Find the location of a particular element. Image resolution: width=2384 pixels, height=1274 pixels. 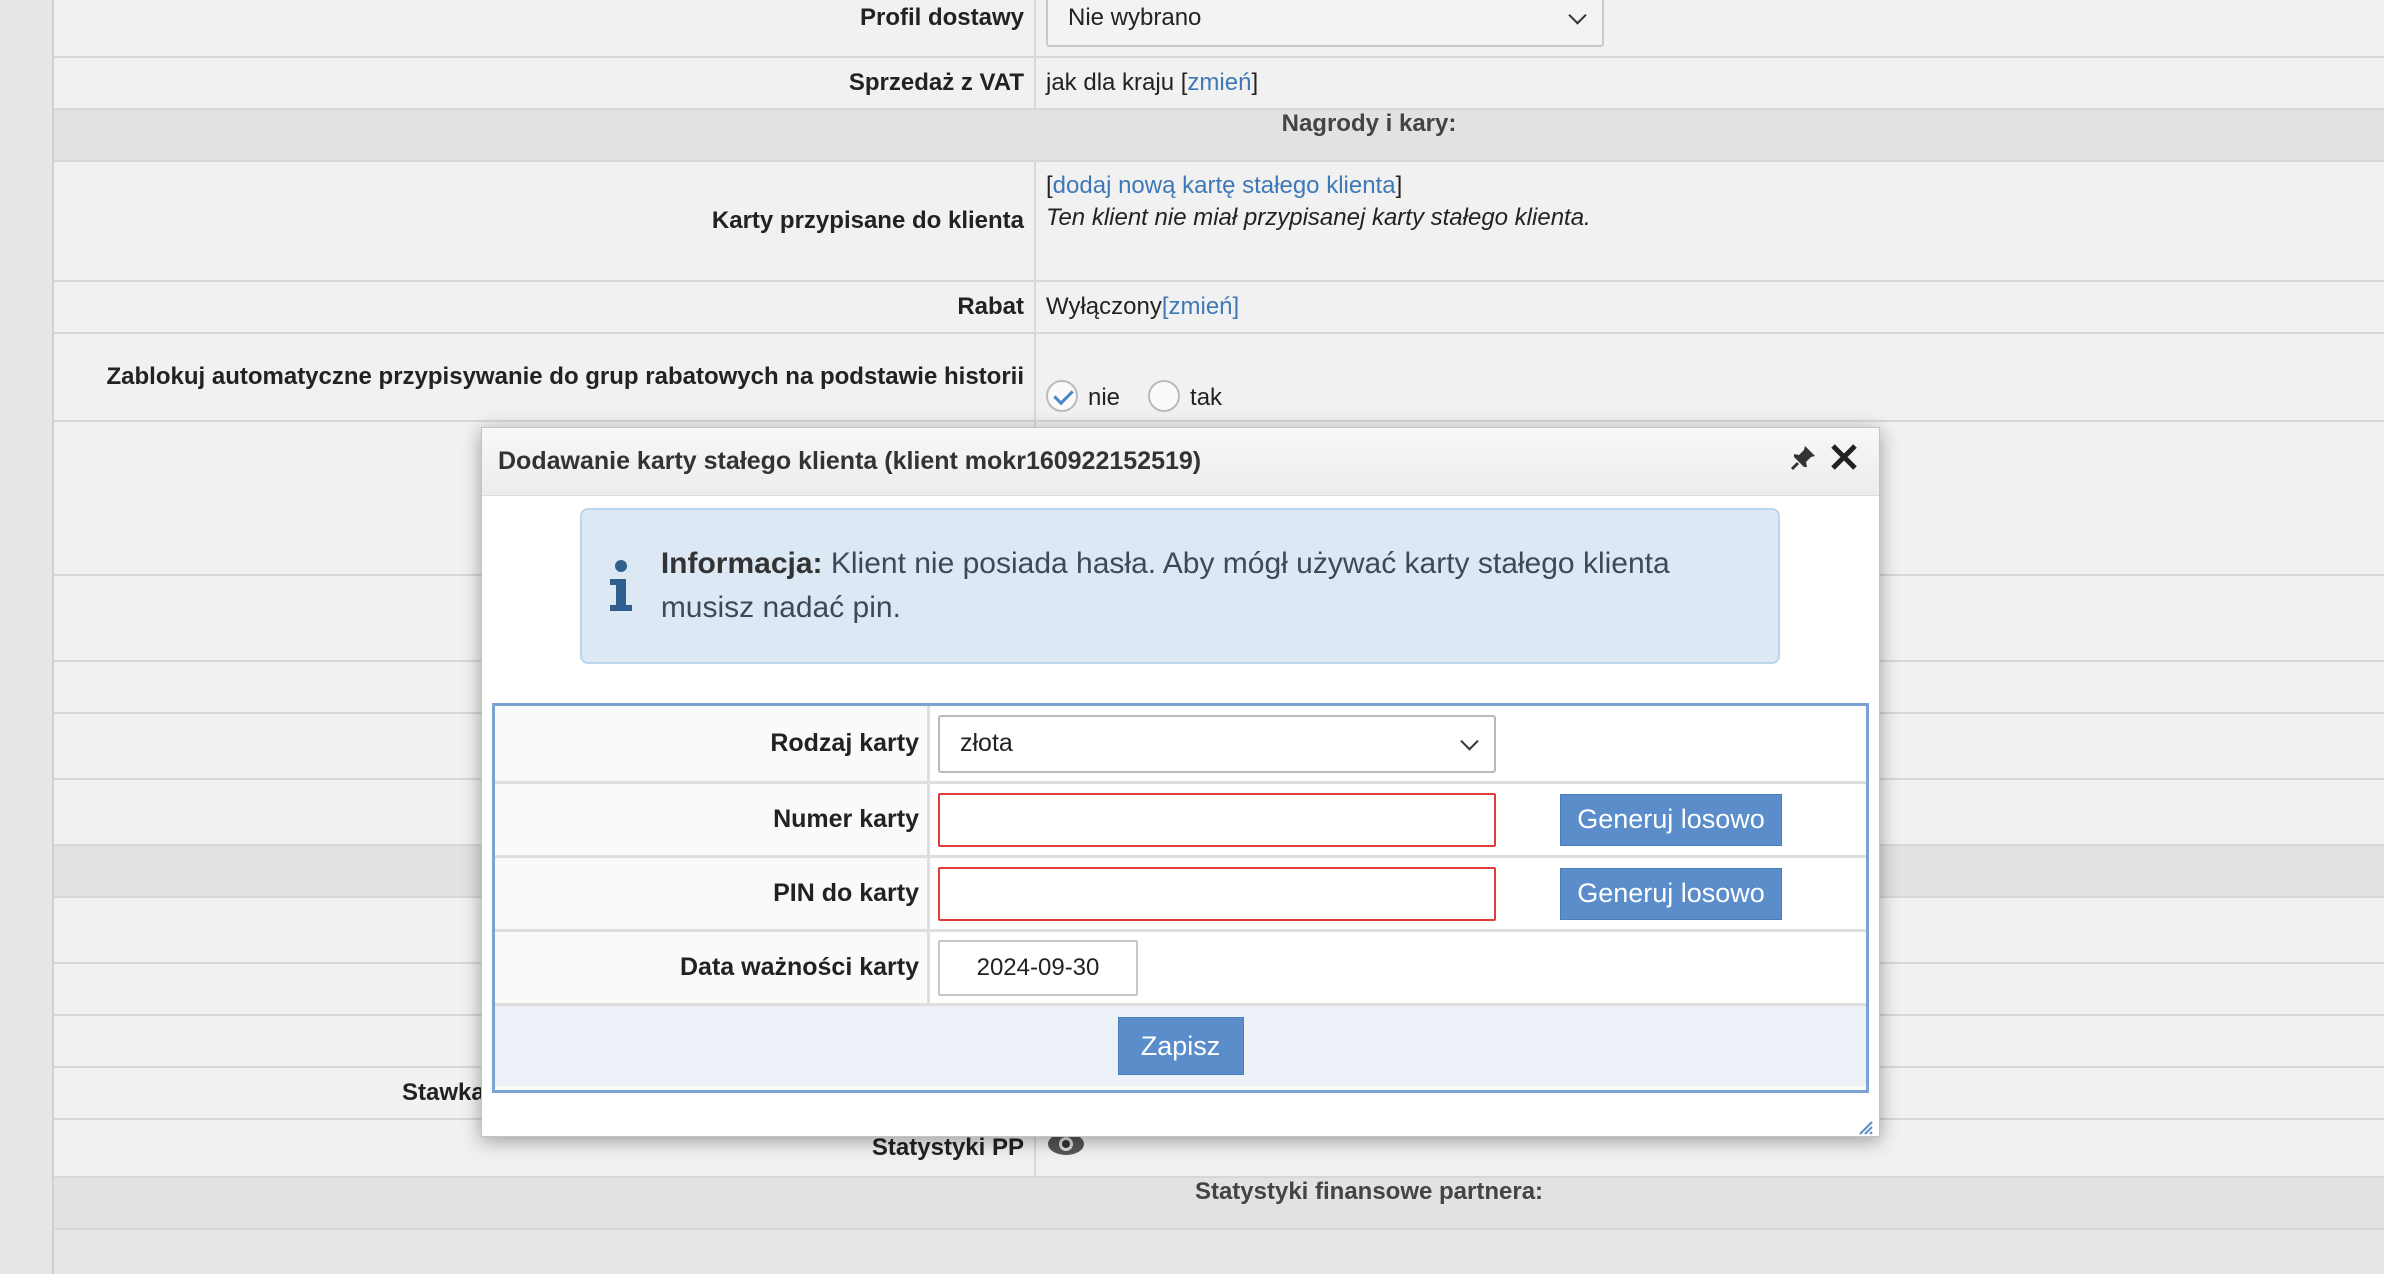

card-number-input is located at coordinates (1217, 819).